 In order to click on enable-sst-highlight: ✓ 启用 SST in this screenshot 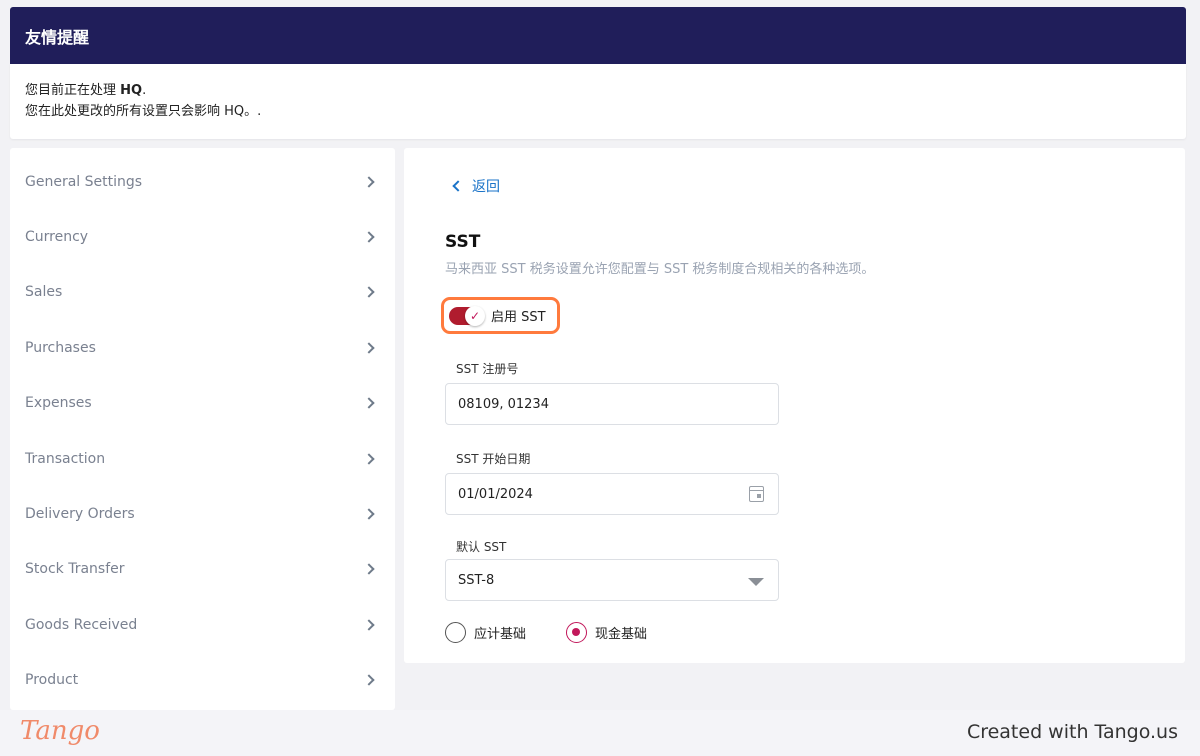, I will do `click(500, 315)`.